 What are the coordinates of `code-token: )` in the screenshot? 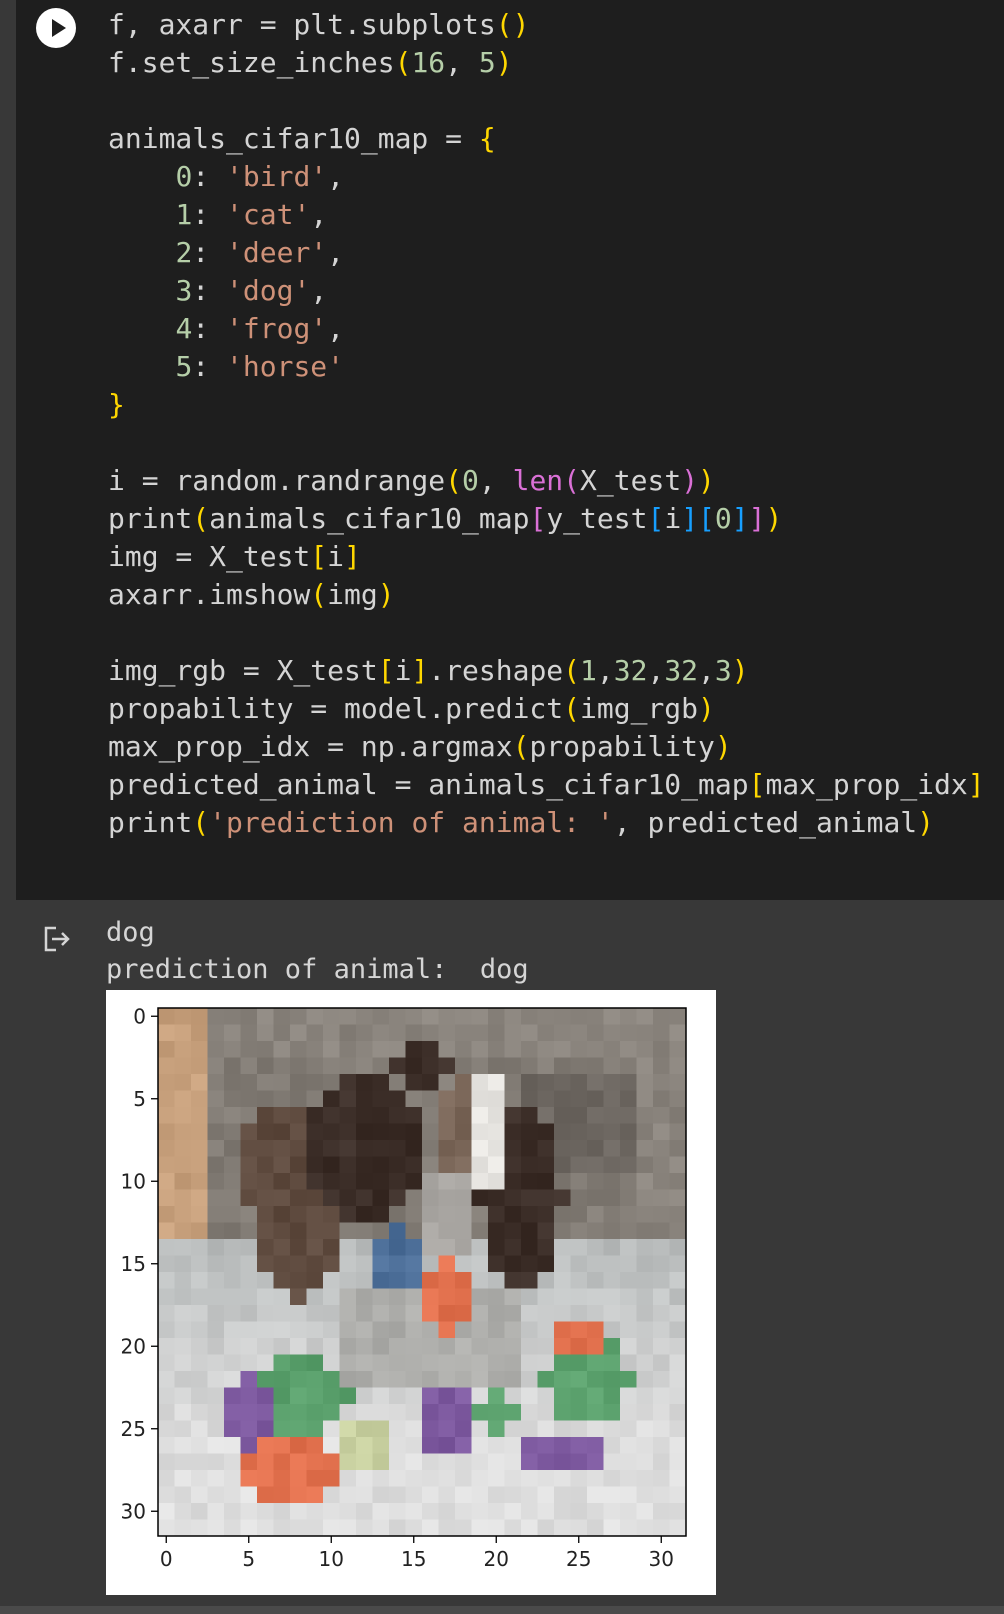 It's located at (386, 594).